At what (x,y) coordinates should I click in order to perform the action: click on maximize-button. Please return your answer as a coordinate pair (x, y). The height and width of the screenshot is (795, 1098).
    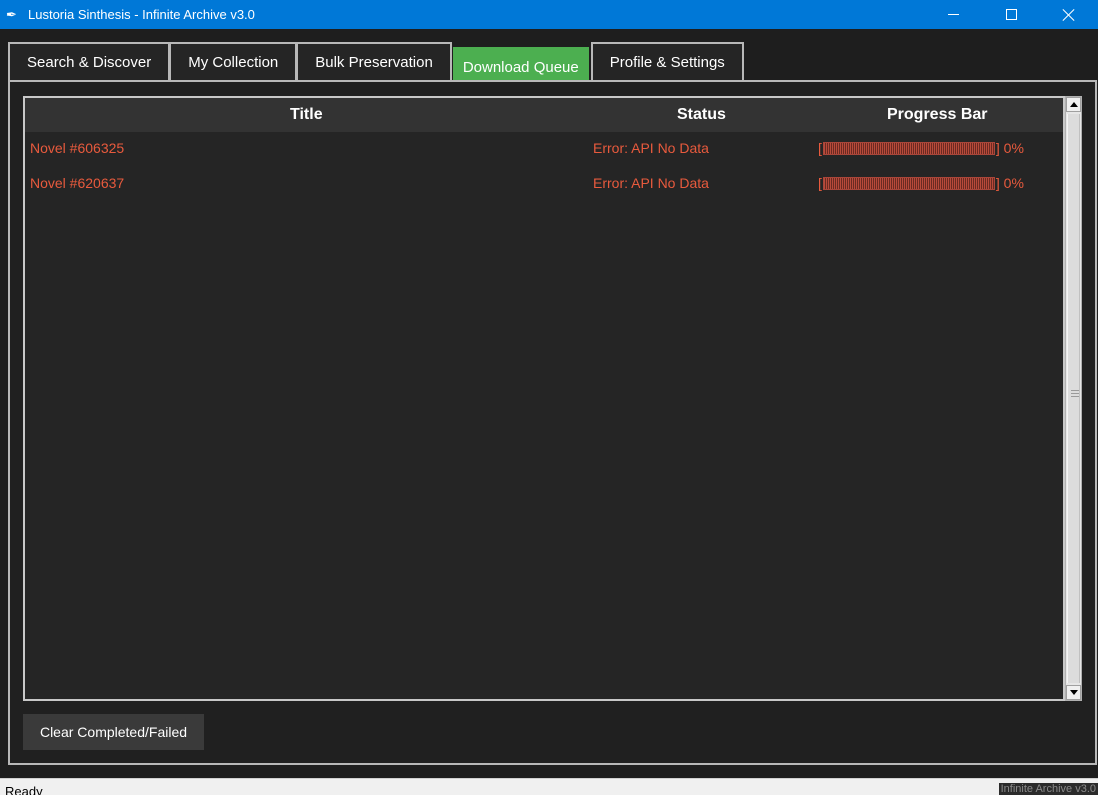
    Looking at the image, I should click on (1011, 14).